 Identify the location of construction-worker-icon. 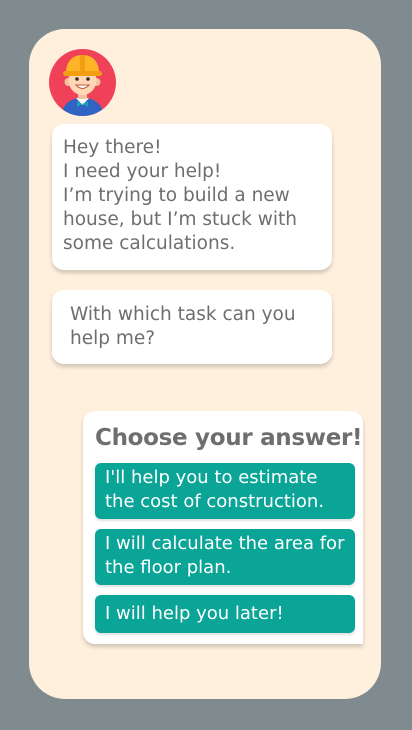
(82, 82).